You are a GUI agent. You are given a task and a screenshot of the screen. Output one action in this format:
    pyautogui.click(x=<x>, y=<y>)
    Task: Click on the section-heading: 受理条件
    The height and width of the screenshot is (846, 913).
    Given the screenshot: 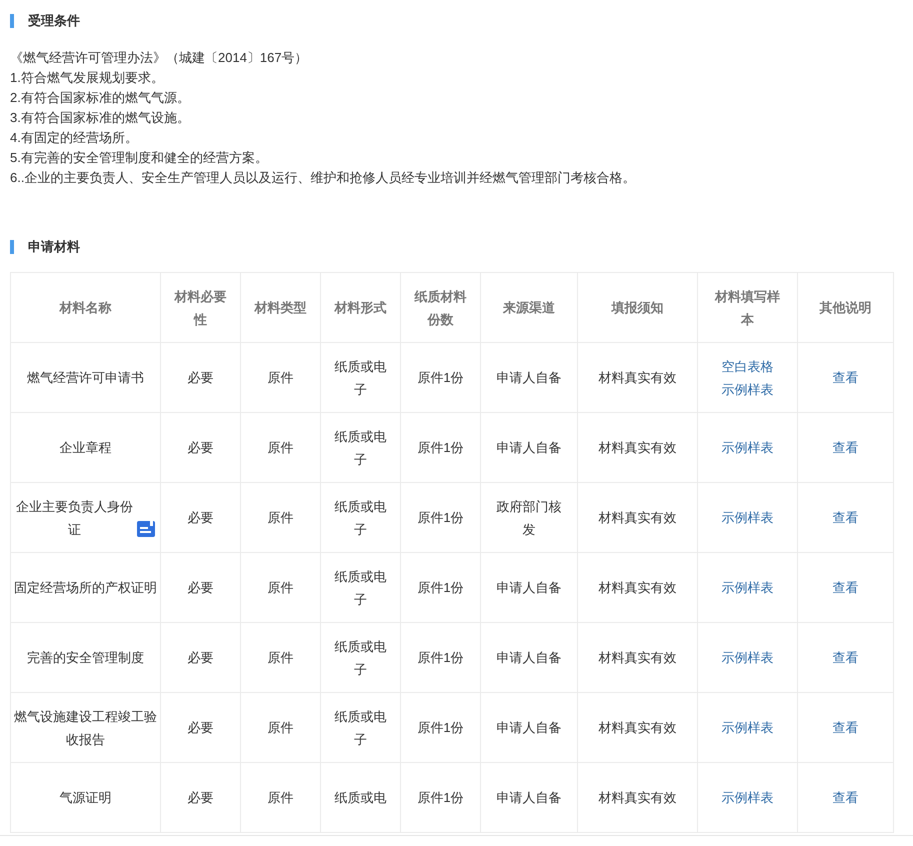 What is the action you would take?
    pyautogui.click(x=456, y=21)
    